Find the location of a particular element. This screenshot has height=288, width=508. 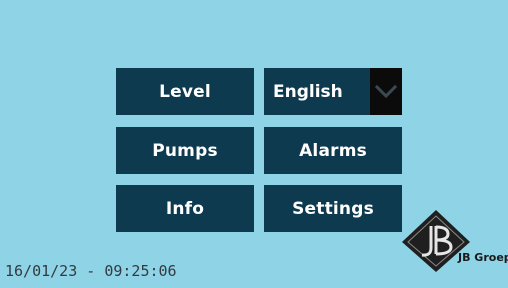

jb-groep-logo is located at coordinates (436, 241).